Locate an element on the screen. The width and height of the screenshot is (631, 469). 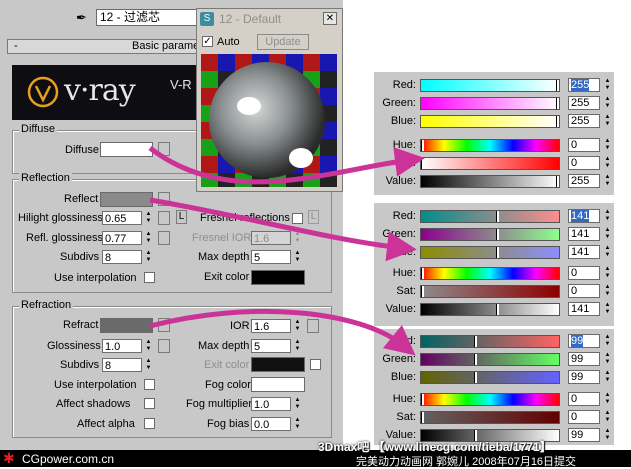
watermark-forum: 3Dmax吧 【www.linecg.com/tieba/1771】 is located at coordinates (435, 447).